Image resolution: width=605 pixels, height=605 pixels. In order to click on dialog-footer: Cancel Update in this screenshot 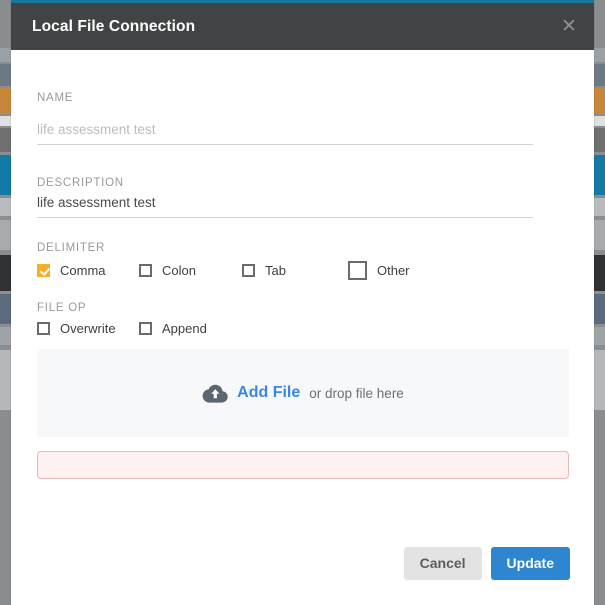, I will do `click(486, 563)`.